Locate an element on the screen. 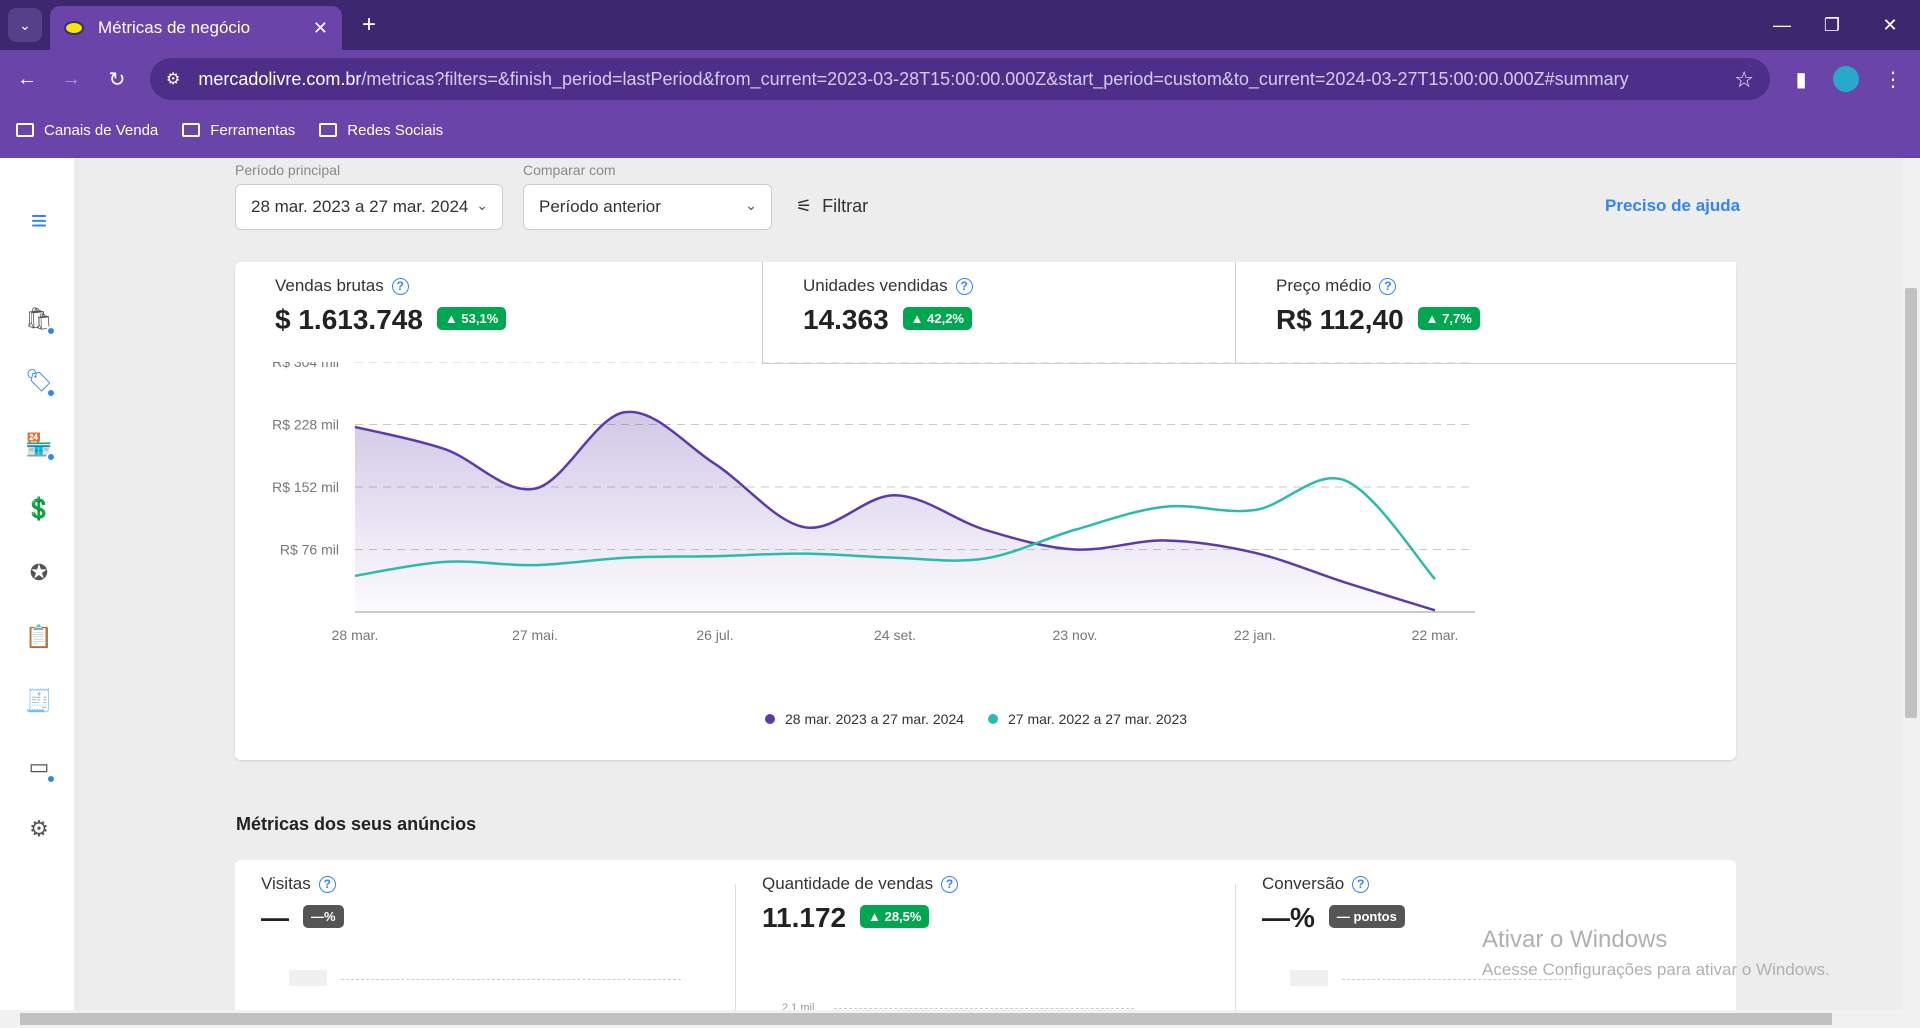 The height and width of the screenshot is (1028, 1920). checklist-icon: 📋 is located at coordinates (39, 637).